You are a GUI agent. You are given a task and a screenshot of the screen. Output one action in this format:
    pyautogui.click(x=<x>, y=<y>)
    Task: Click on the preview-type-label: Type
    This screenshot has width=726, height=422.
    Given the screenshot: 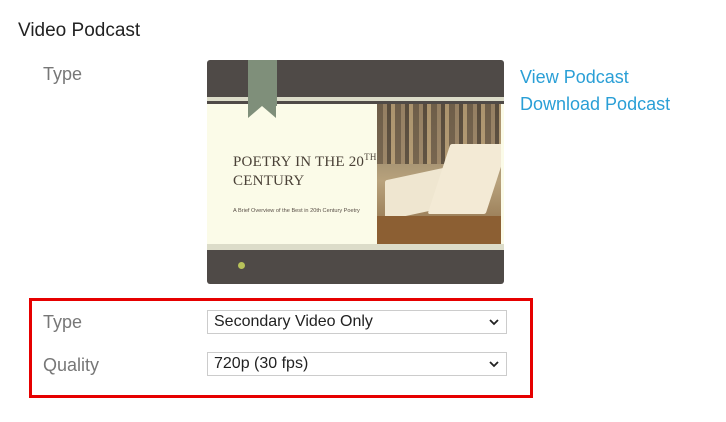 What is the action you would take?
    pyautogui.click(x=63, y=74)
    